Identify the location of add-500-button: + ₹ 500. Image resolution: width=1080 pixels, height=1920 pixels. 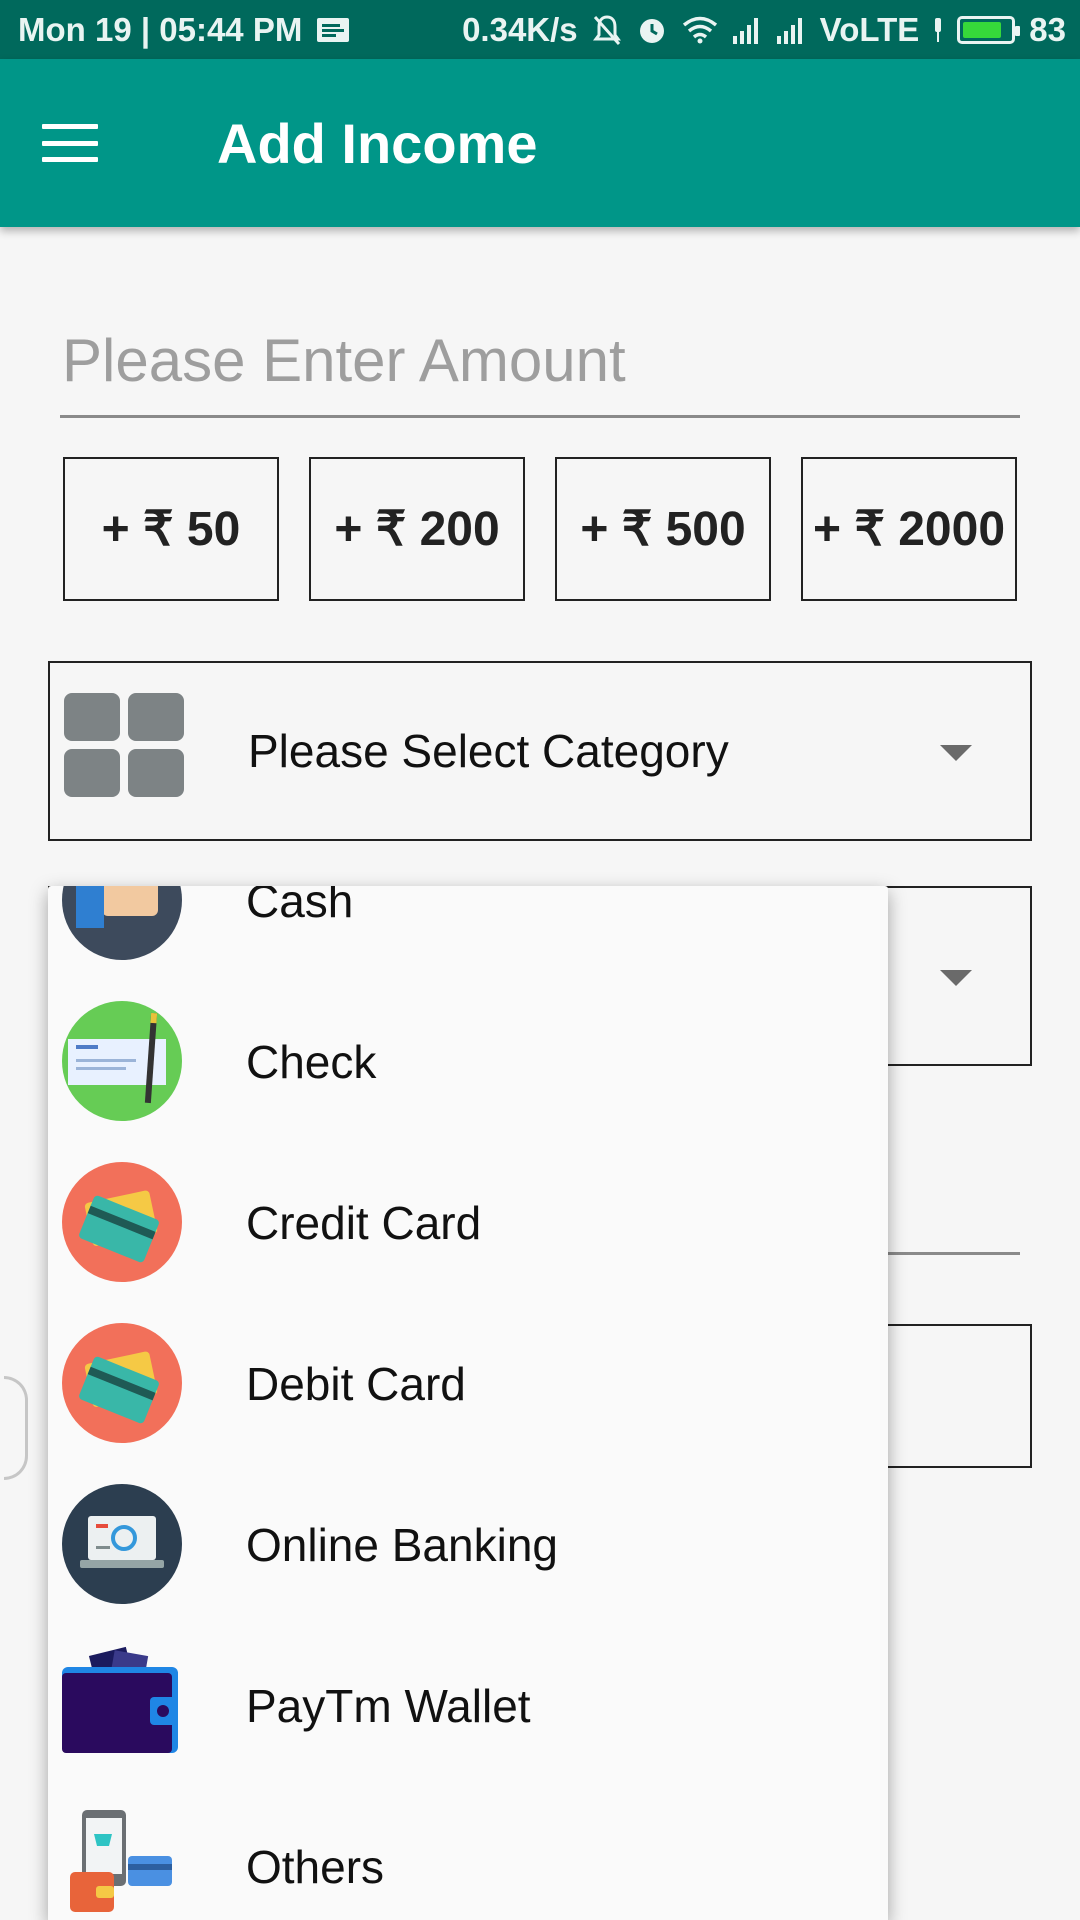
(663, 529).